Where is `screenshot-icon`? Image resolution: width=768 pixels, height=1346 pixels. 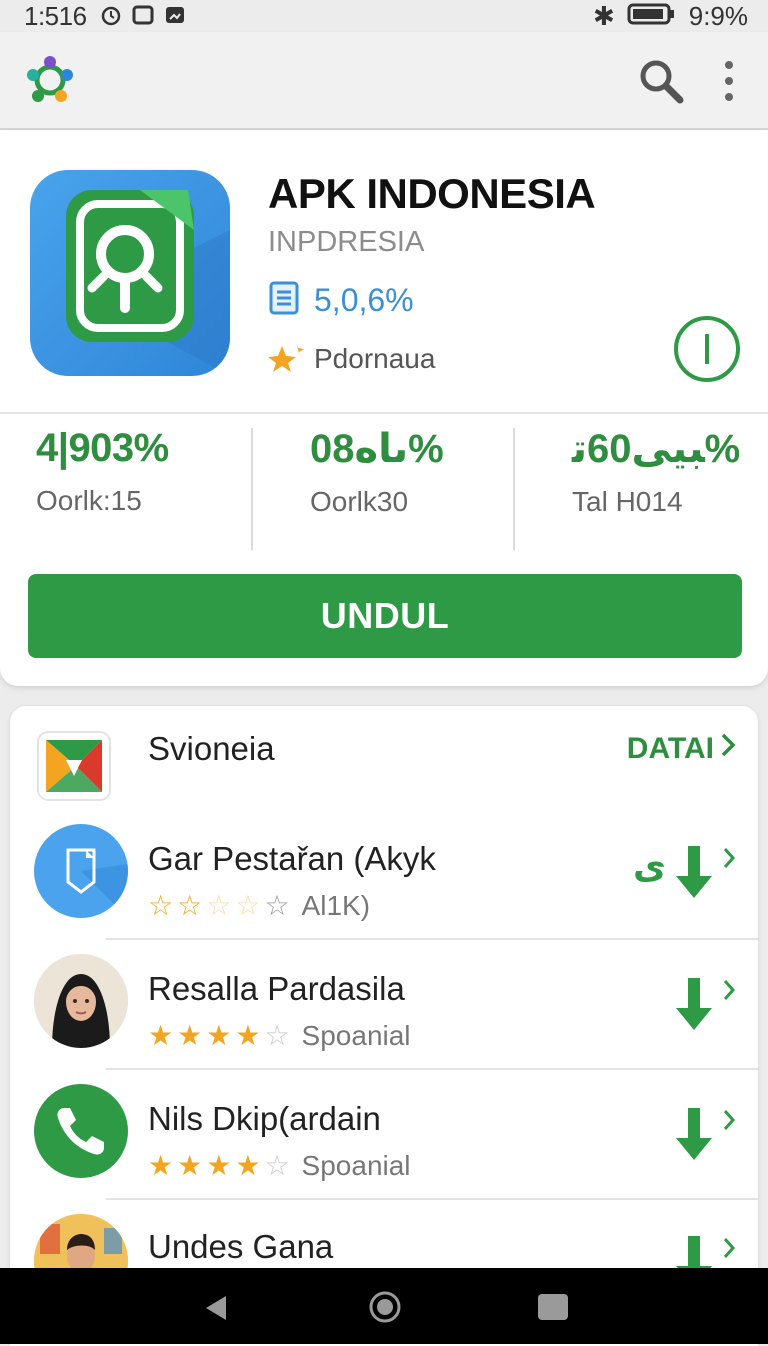
screenshot-icon is located at coordinates (143, 15).